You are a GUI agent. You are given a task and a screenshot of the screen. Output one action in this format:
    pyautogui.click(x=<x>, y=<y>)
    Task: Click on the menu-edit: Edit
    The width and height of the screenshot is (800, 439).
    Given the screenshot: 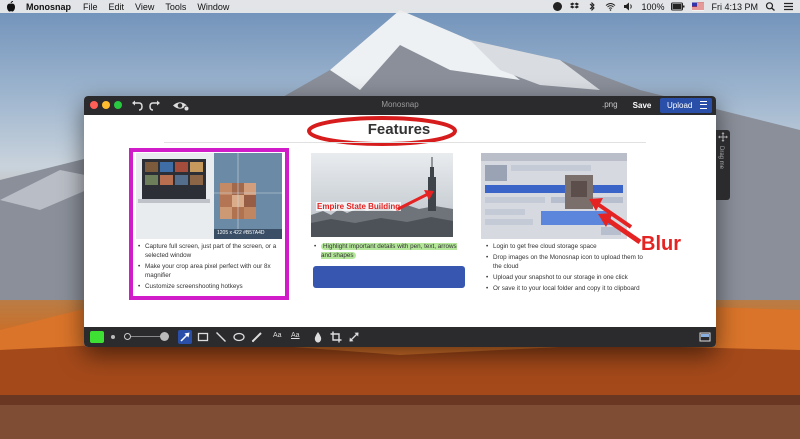 What is the action you would take?
    pyautogui.click(x=117, y=7)
    